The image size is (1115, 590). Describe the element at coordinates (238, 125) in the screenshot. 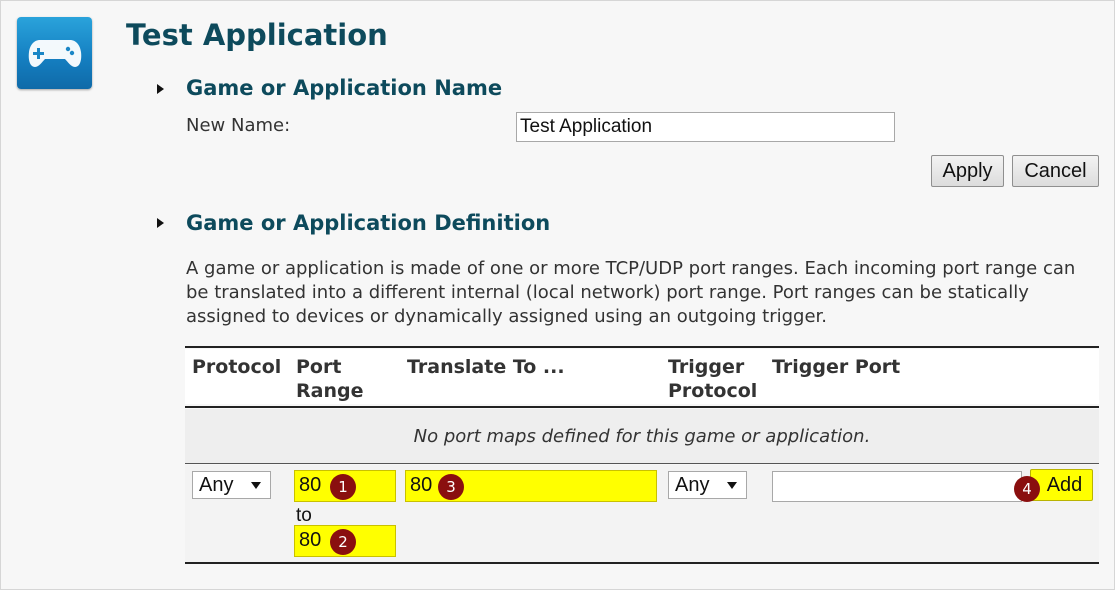

I see `new-name-label: New Name:` at that location.